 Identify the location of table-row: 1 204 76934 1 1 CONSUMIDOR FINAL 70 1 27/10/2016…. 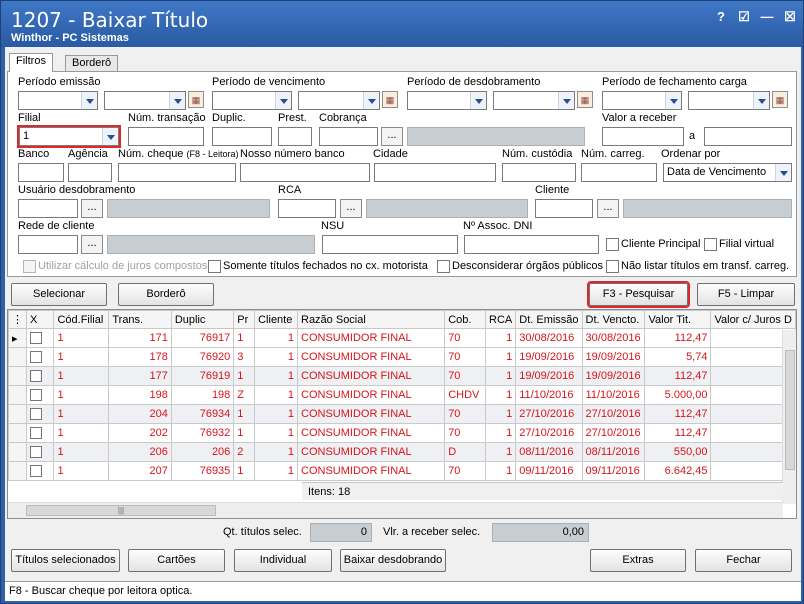
(402, 414).